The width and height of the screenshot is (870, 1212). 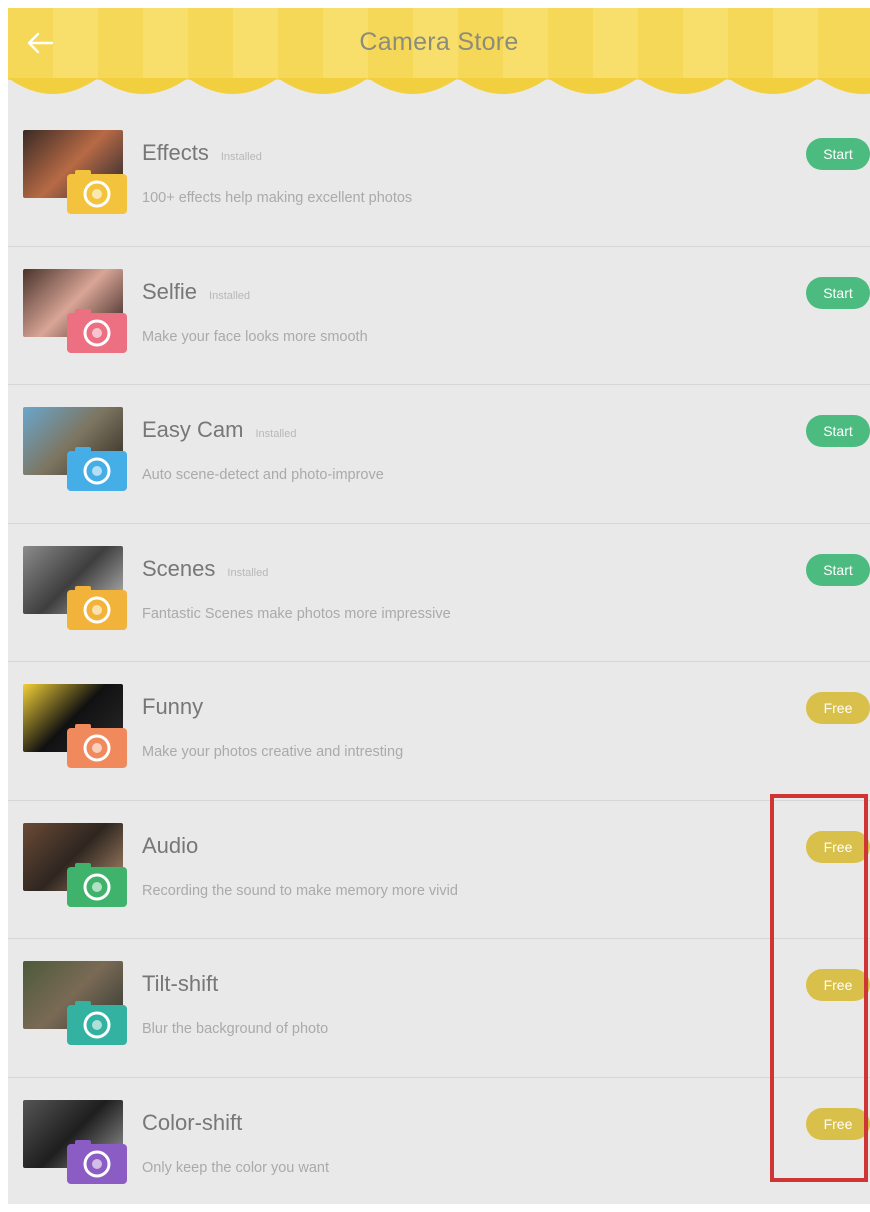 I want to click on colorshift-camera-icon, so click(x=97, y=1161).